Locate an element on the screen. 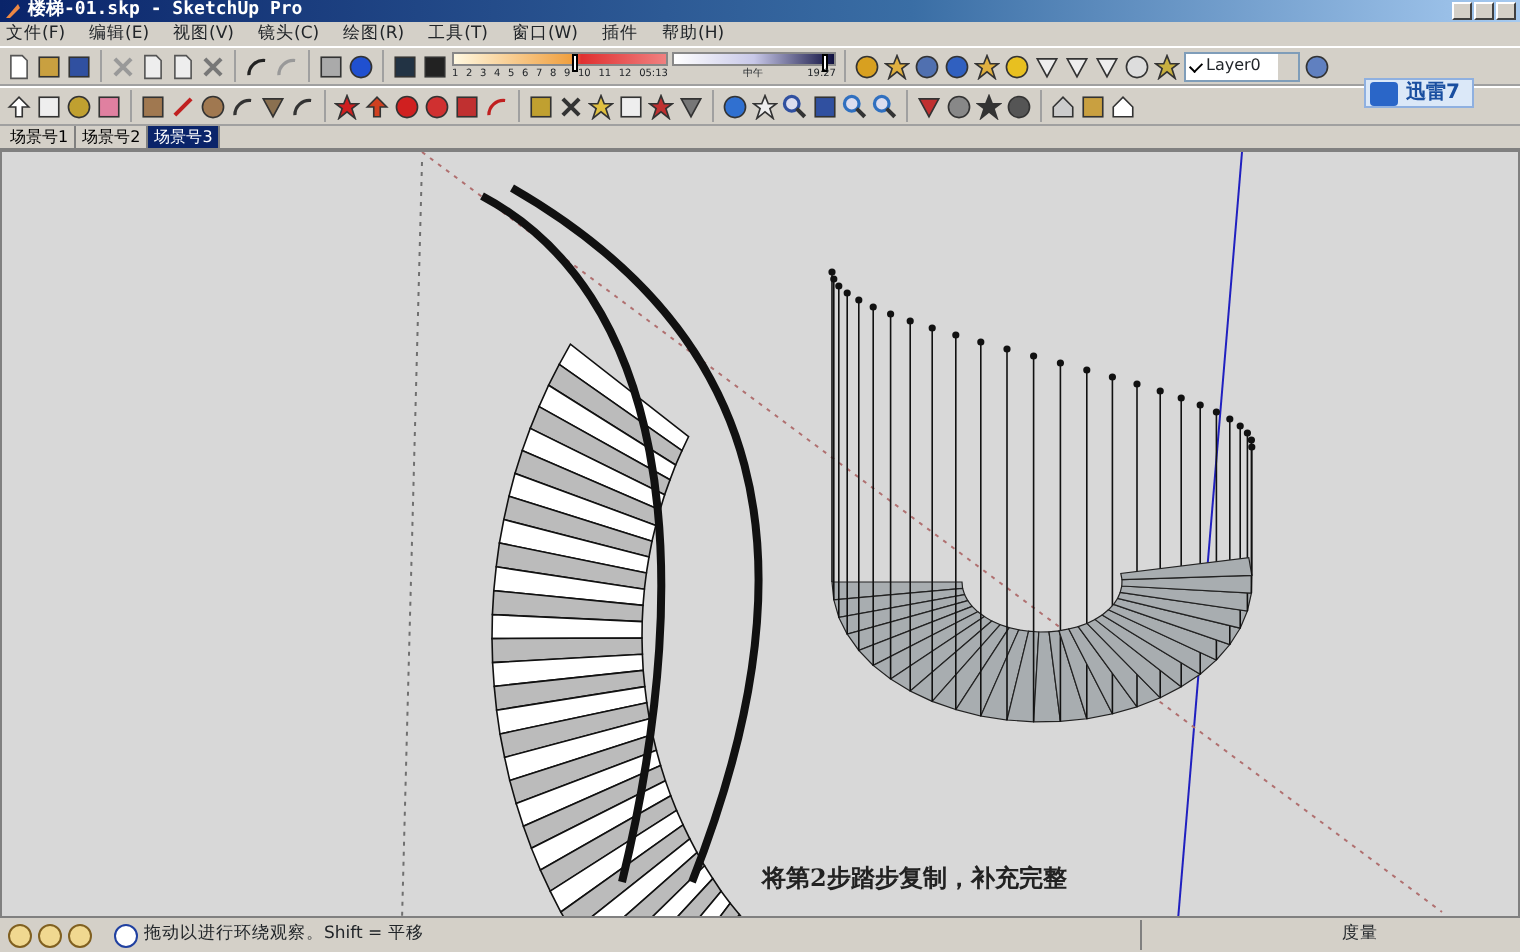 This screenshot has width=1520, height=952. close-button is located at coordinates (1506, 11).